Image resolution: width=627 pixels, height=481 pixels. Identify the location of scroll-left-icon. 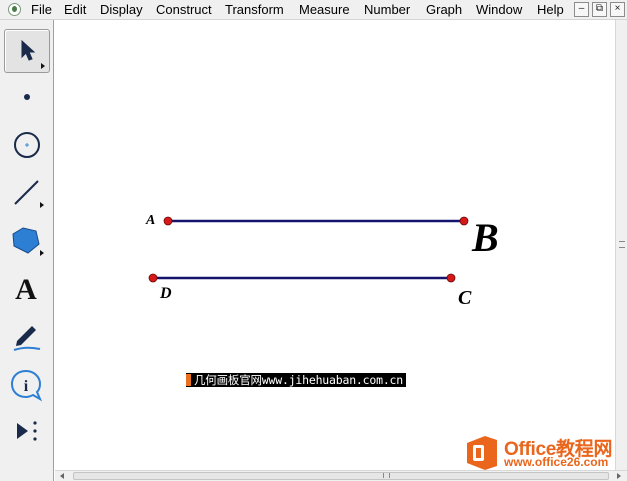
(62, 476).